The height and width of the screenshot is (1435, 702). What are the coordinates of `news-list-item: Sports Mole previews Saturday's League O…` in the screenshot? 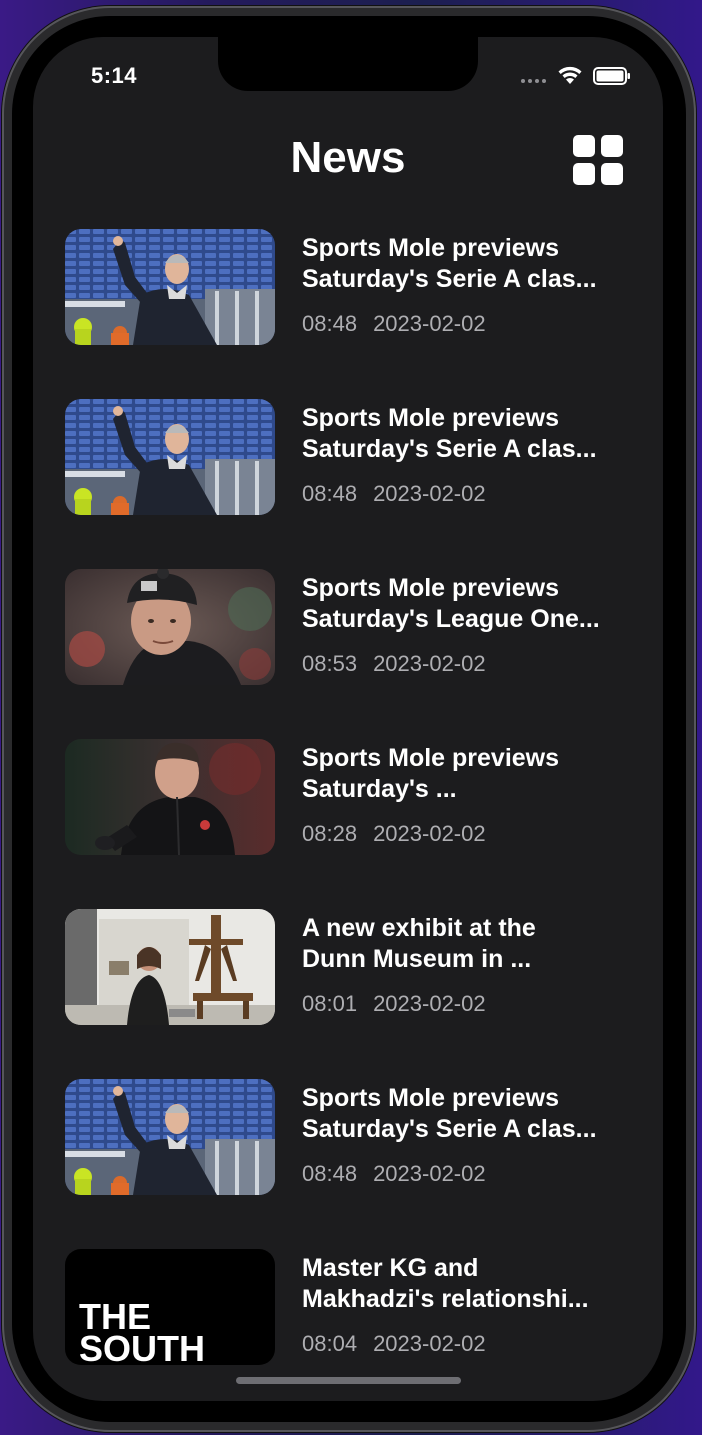 It's located at (350, 628).